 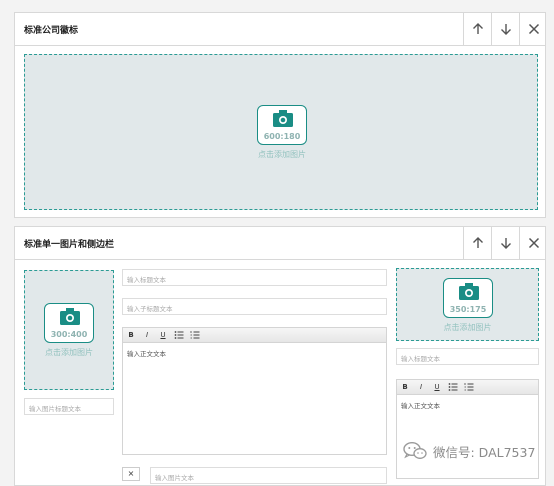 I want to click on image-placeholder-badge: 350:175, so click(x=468, y=298).